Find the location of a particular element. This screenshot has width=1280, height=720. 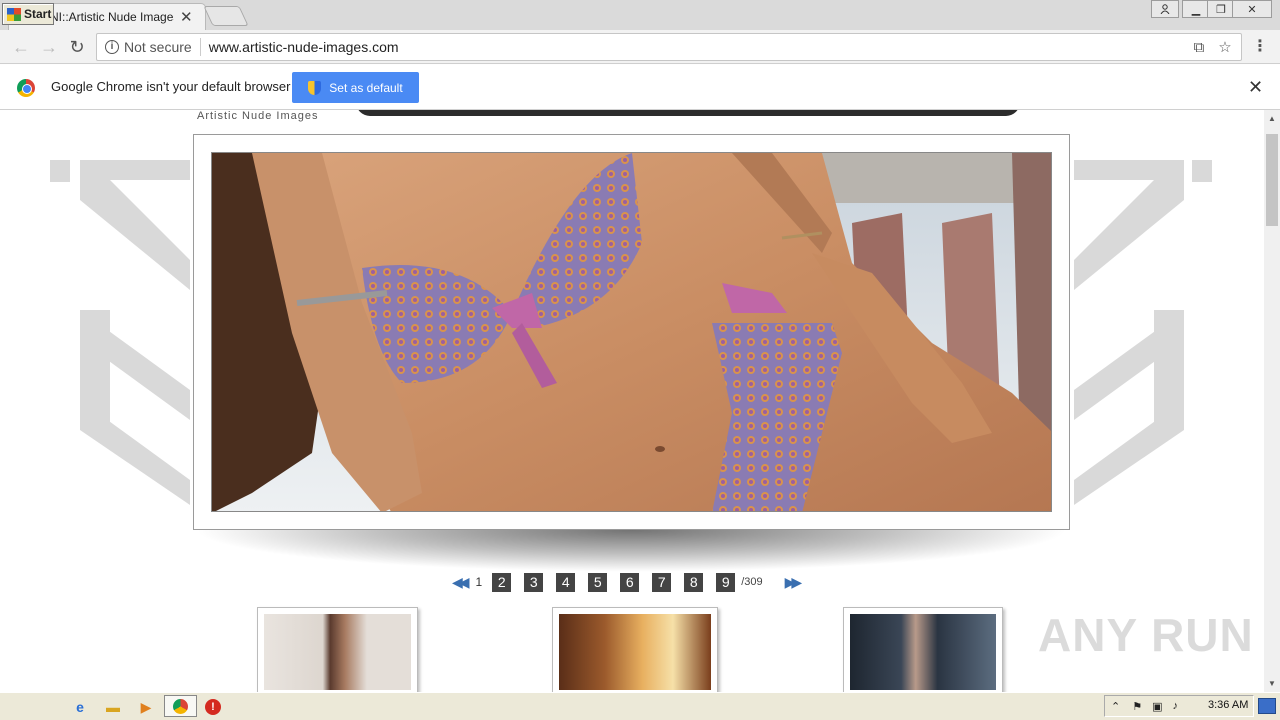

media-player-icon: ▶ is located at coordinates (146, 707).